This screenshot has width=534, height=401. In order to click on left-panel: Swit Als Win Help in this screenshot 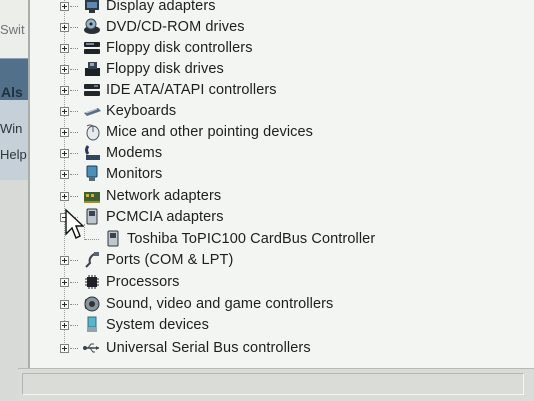, I will do `click(14, 200)`.